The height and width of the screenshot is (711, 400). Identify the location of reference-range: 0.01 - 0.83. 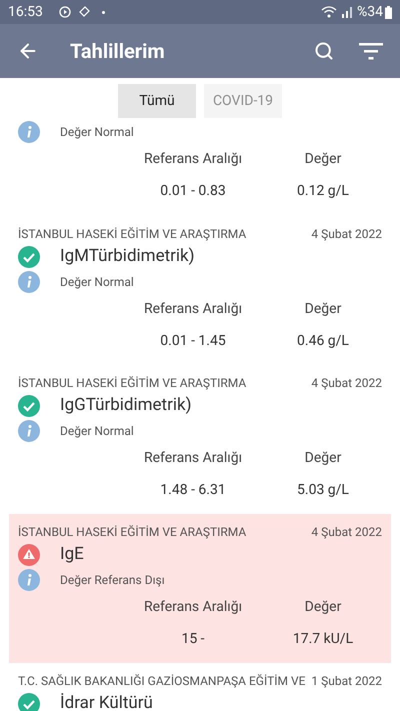
(193, 191).